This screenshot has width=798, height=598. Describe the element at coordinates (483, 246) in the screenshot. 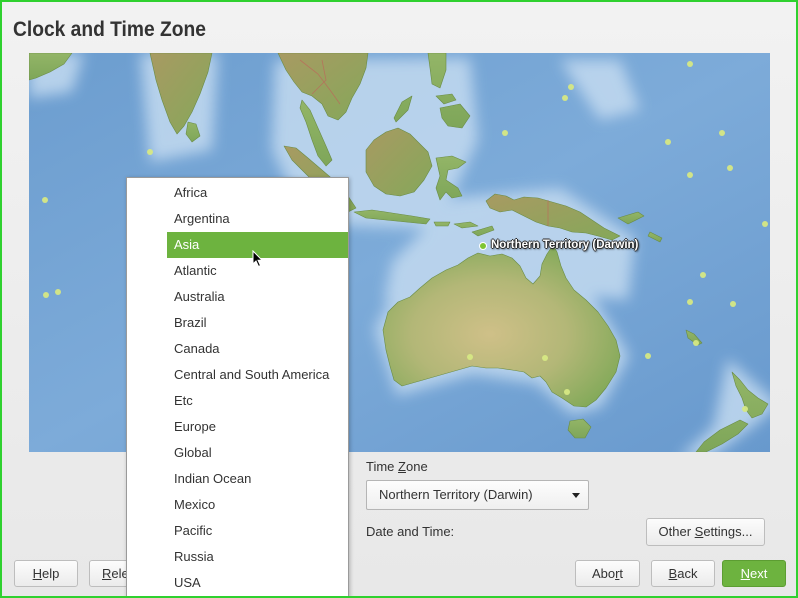

I see `selected-timezone-marker` at that location.